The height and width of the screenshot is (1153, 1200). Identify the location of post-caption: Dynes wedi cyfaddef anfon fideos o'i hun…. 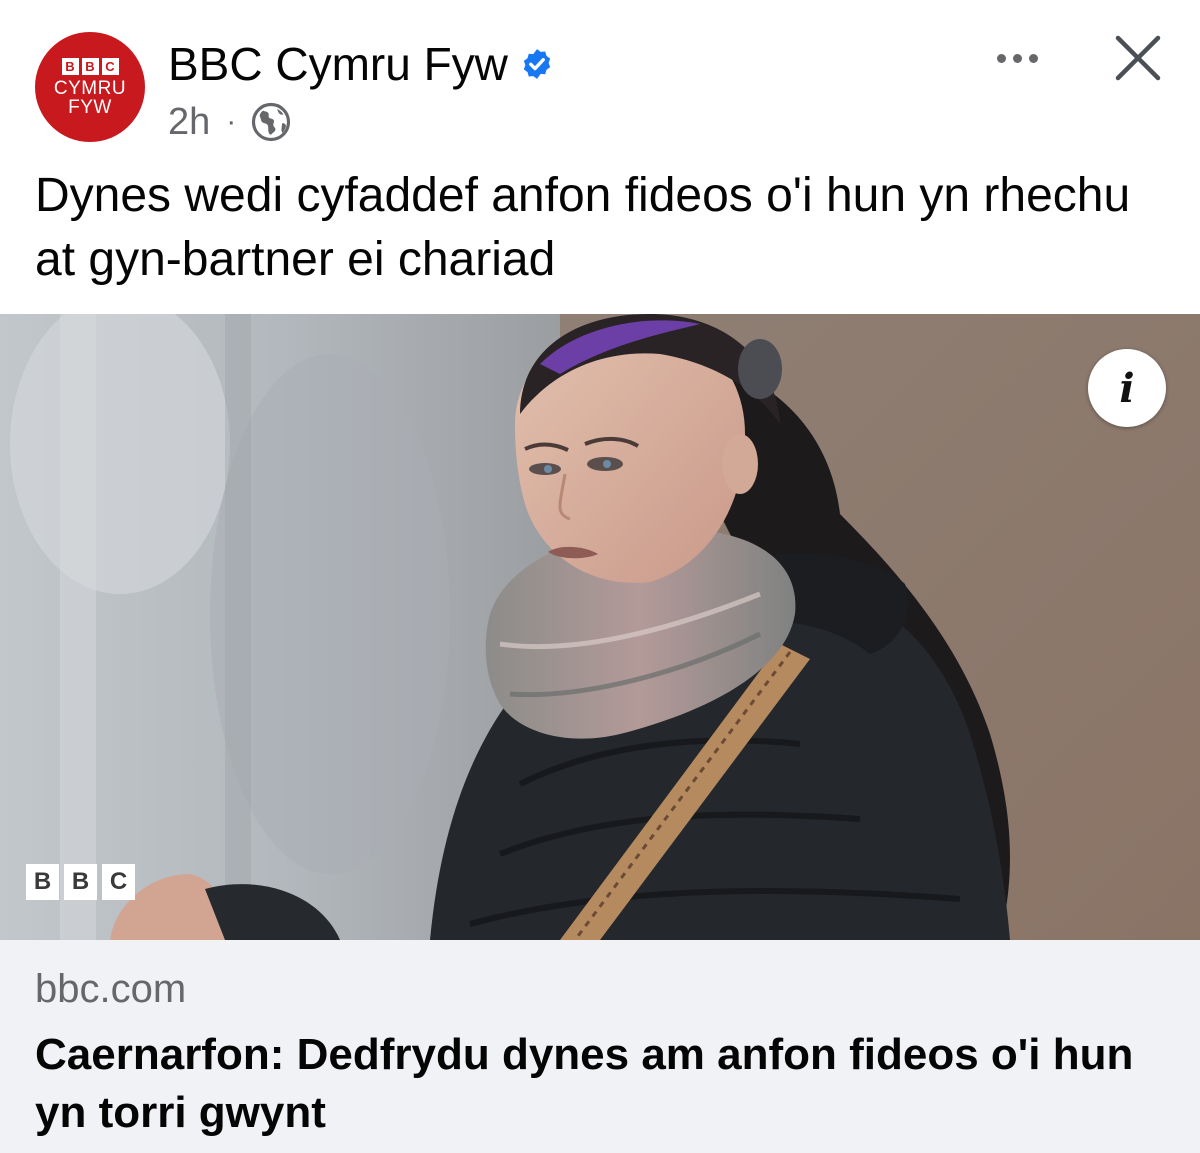
(583, 227).